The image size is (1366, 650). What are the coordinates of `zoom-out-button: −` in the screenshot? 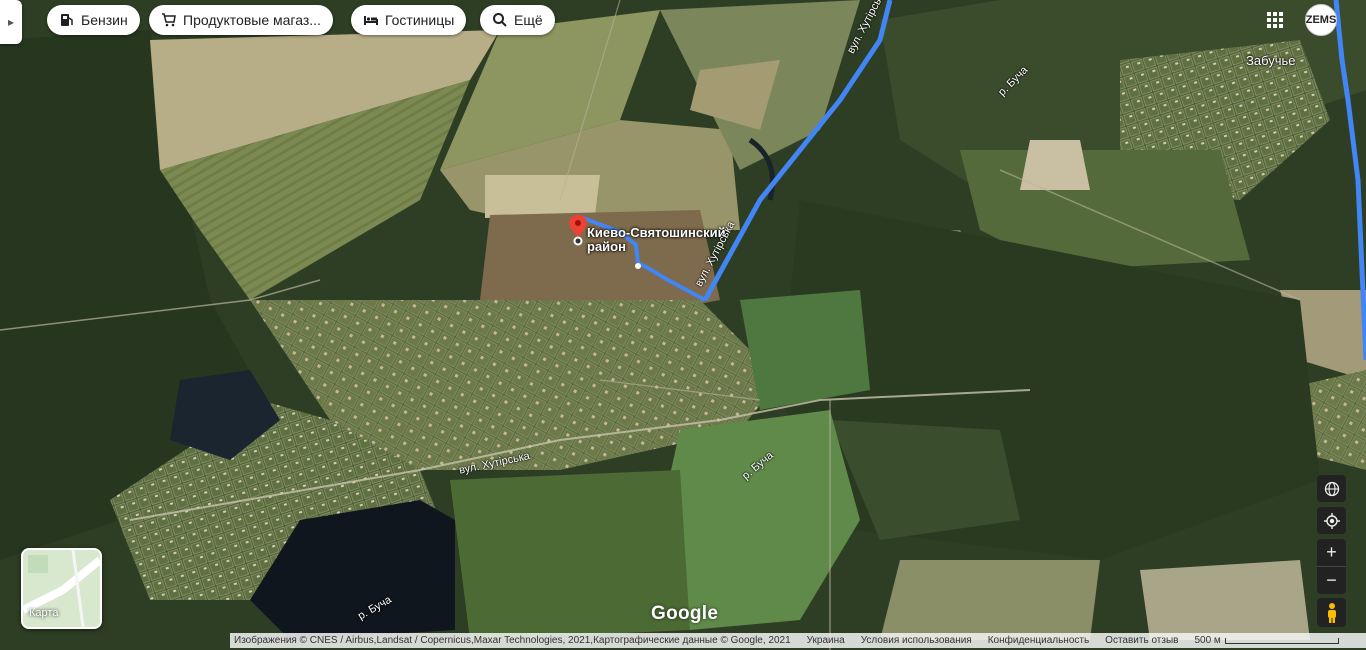 It's located at (1331, 580).